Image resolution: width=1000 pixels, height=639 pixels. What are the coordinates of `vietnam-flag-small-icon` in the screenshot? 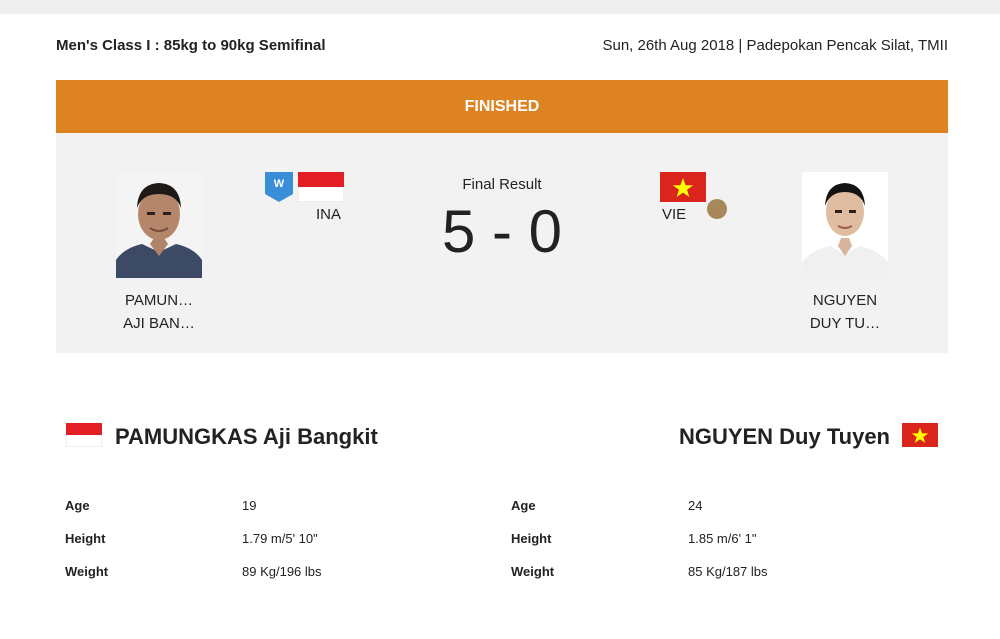 It's located at (920, 435).